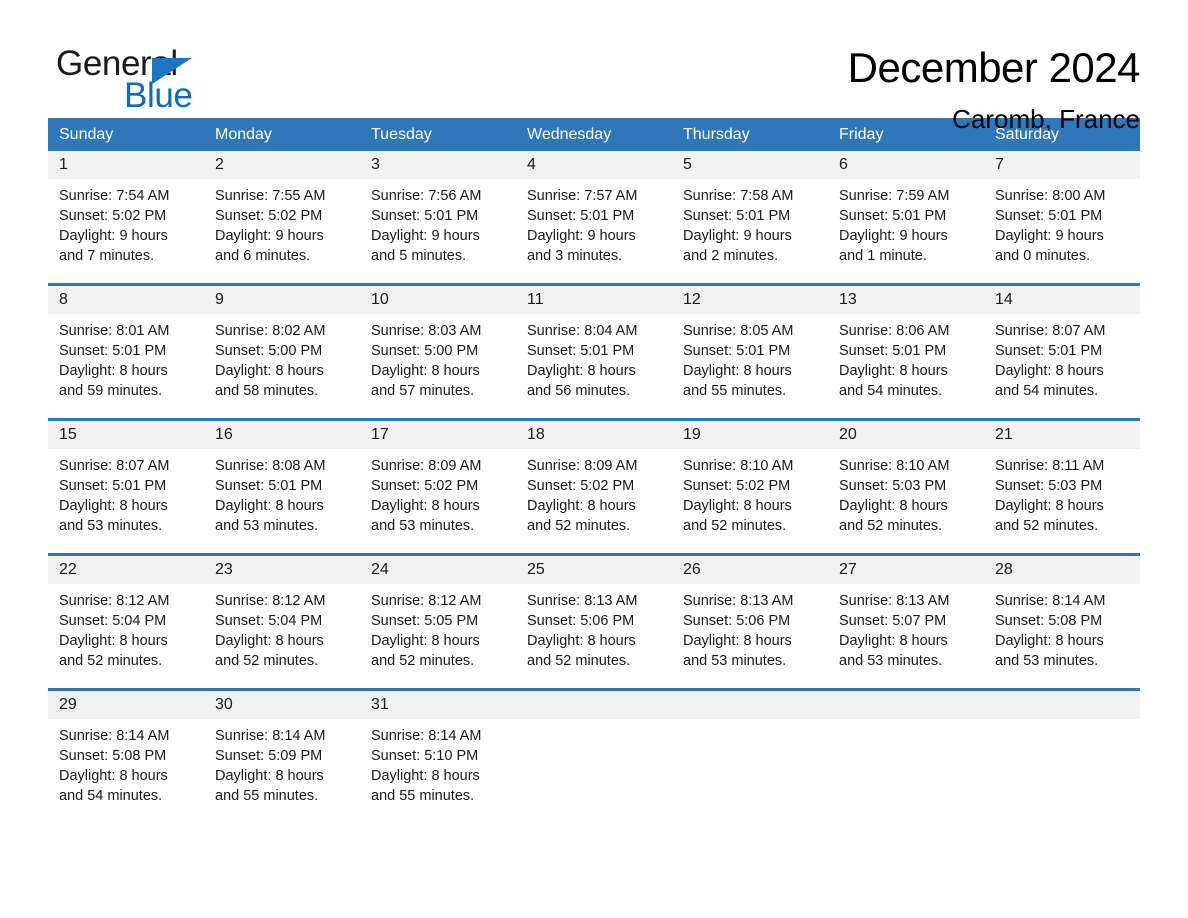 The image size is (1188, 918). I want to click on day-sunset-text: Sunset: 5:05 PM, so click(425, 621).